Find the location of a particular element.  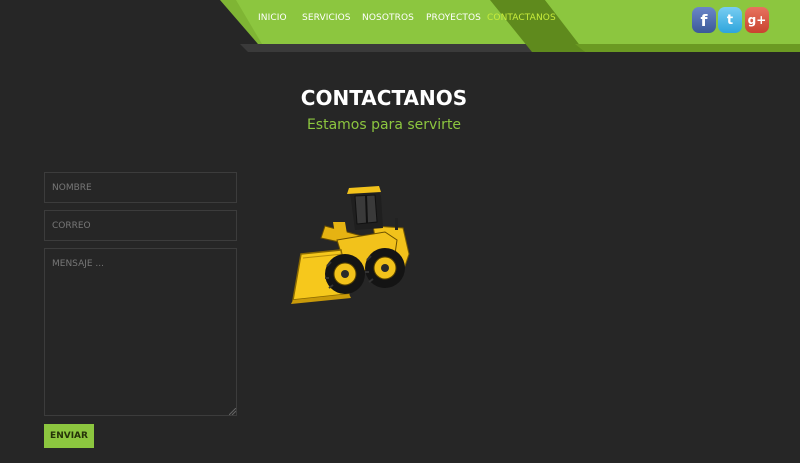

page-title: CONTACTANOS is located at coordinates (384, 98).